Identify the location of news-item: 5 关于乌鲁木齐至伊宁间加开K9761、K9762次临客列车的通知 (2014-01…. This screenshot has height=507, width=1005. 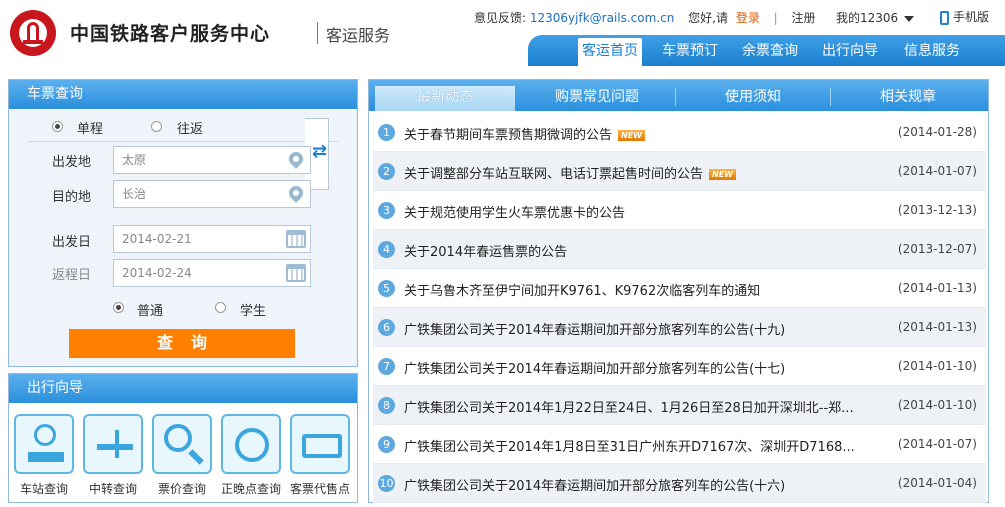
(679, 288).